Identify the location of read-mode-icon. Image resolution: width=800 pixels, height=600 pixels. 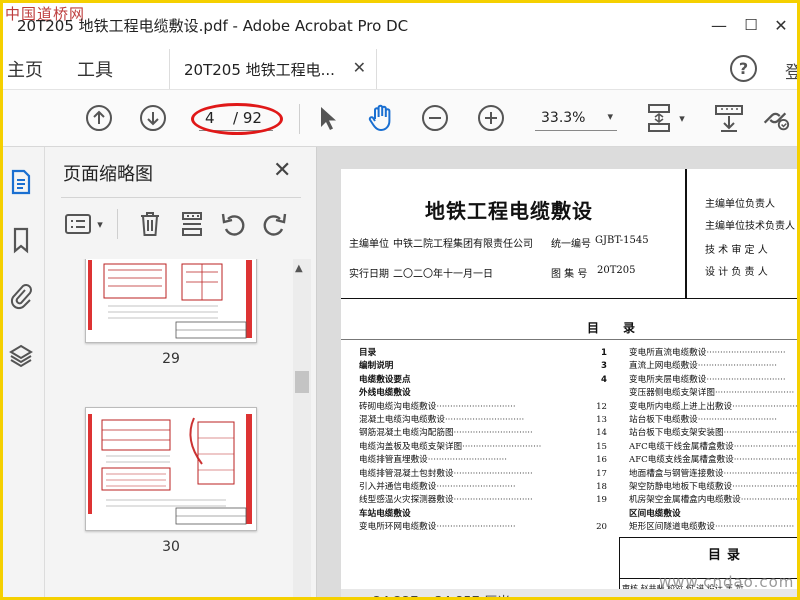
(729, 118).